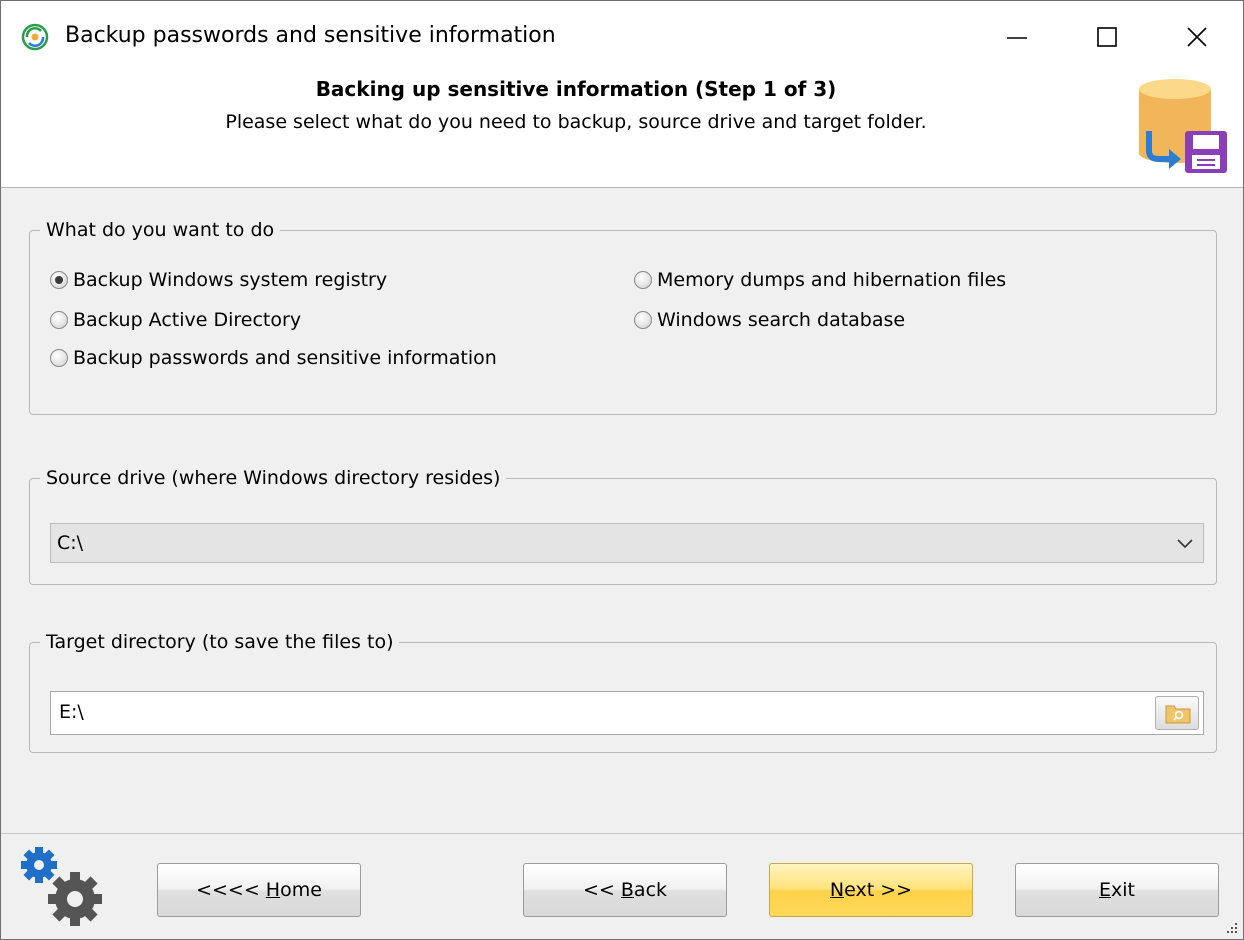 This screenshot has height=940, width=1244. Describe the element at coordinates (220, 642) in the screenshot. I see `target-directory-legend: Target directory (to save the files to)` at that location.